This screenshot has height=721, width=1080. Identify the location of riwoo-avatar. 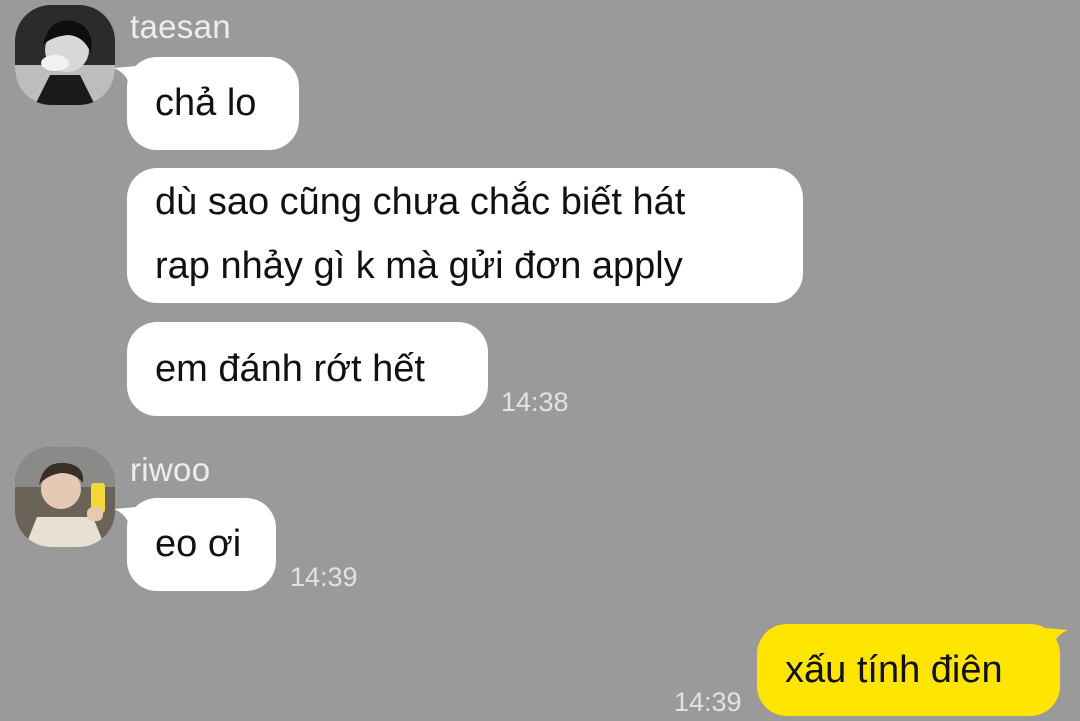
(65, 497).